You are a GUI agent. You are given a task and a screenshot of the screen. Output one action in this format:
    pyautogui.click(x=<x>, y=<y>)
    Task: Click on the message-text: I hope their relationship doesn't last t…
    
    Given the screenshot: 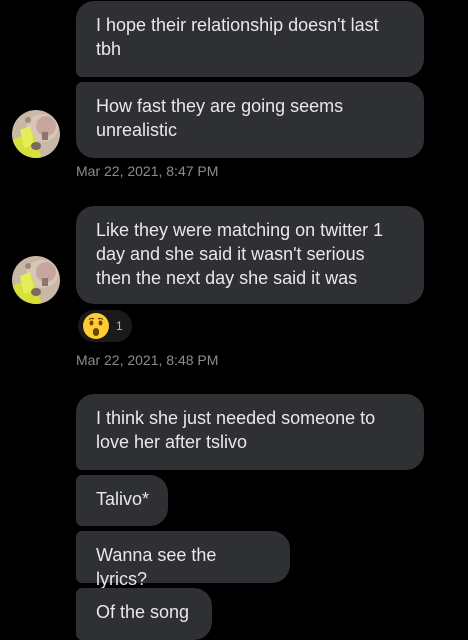 What is the action you would take?
    pyautogui.click(x=237, y=37)
    